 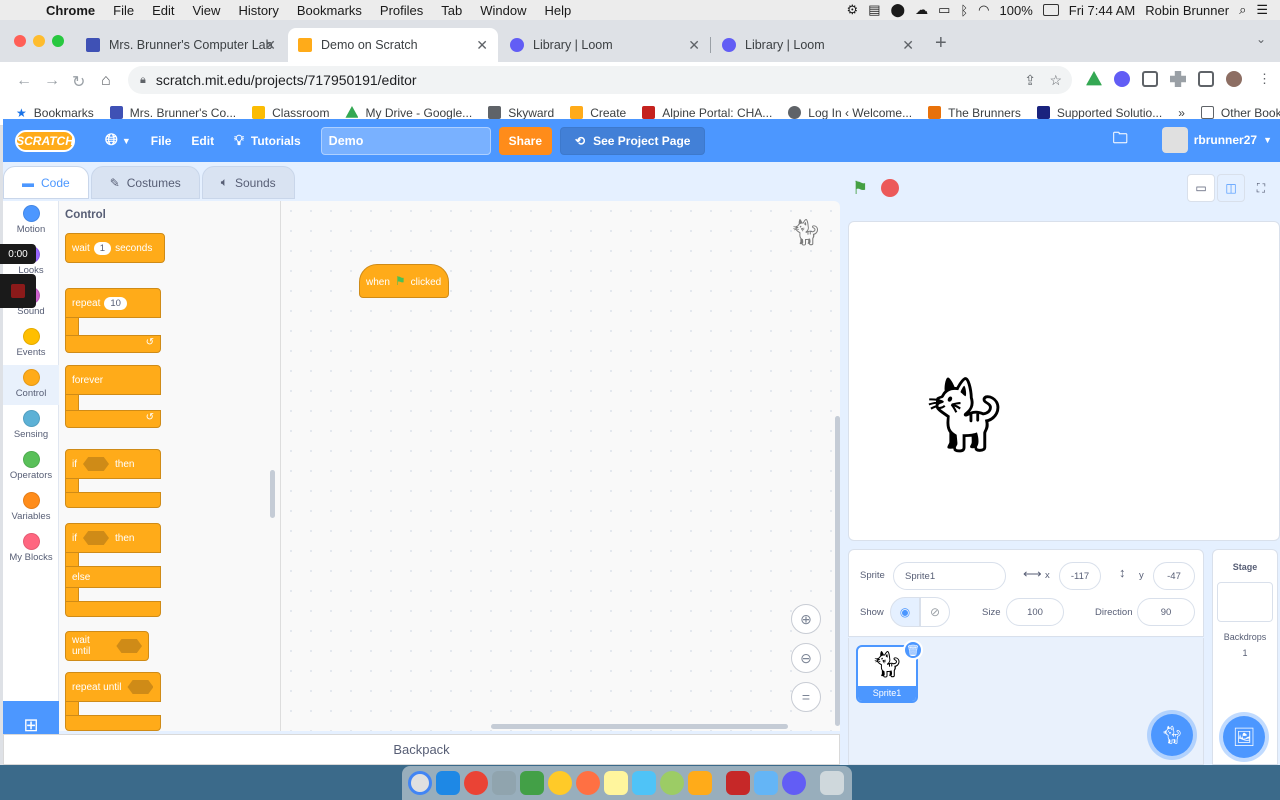 What do you see at coordinates (181, 45) in the screenshot?
I see `browser-tab-computer-lab: Mrs. Brunner's Computer Lab ✕` at bounding box center [181, 45].